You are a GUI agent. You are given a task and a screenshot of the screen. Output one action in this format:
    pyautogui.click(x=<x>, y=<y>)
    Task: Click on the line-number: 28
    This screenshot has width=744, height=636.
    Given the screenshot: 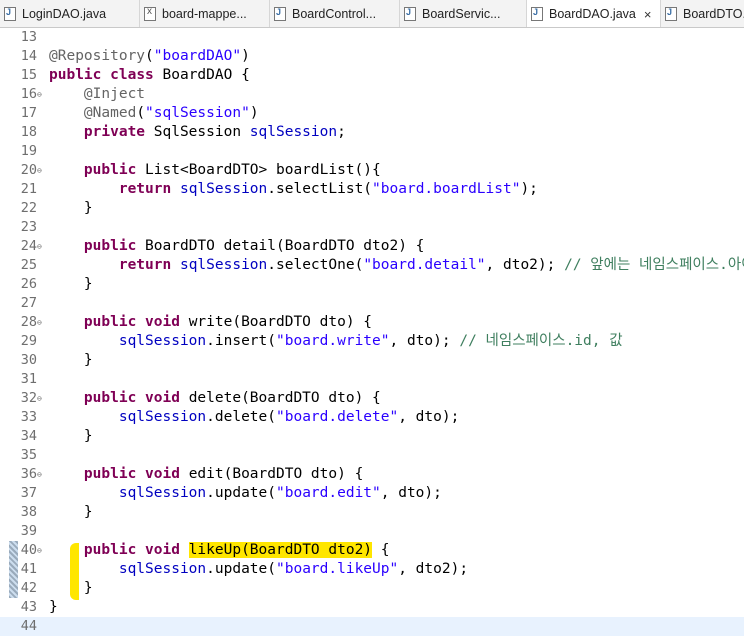 What is the action you would take?
    pyautogui.click(x=28, y=322)
    